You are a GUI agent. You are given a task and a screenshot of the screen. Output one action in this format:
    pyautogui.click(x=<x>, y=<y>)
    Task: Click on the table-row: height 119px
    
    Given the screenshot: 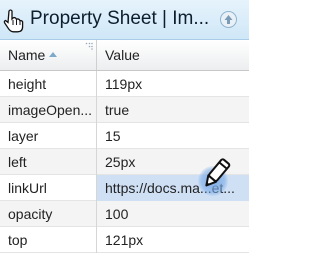 What is the action you would take?
    pyautogui.click(x=124, y=84)
    